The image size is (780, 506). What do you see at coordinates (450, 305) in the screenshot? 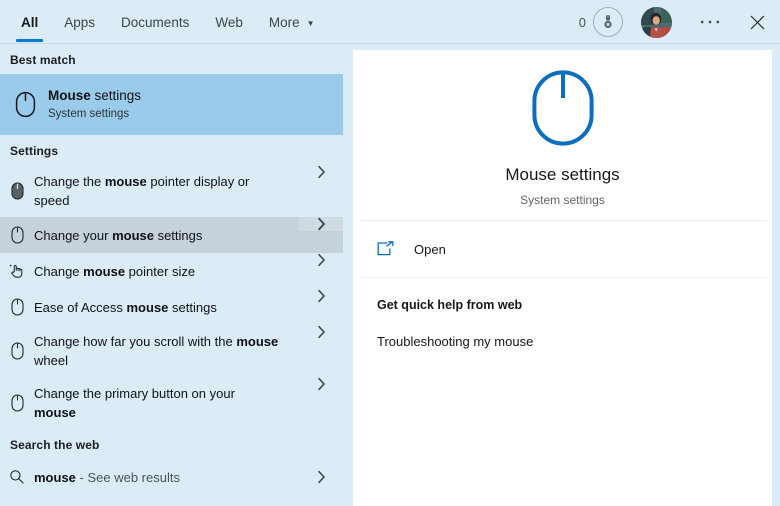
I see `quick-help-title: Get quick help from web` at bounding box center [450, 305].